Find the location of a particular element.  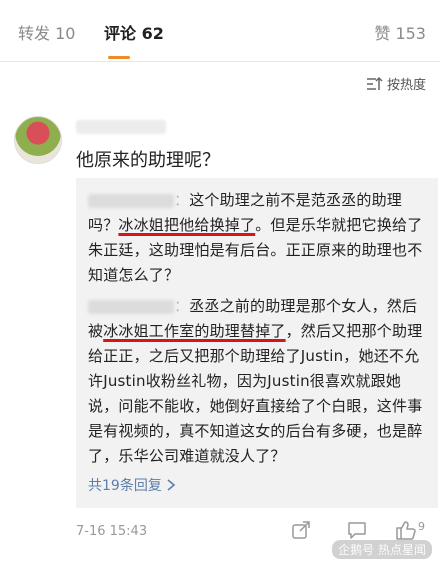

avatar is located at coordinates (38, 140).